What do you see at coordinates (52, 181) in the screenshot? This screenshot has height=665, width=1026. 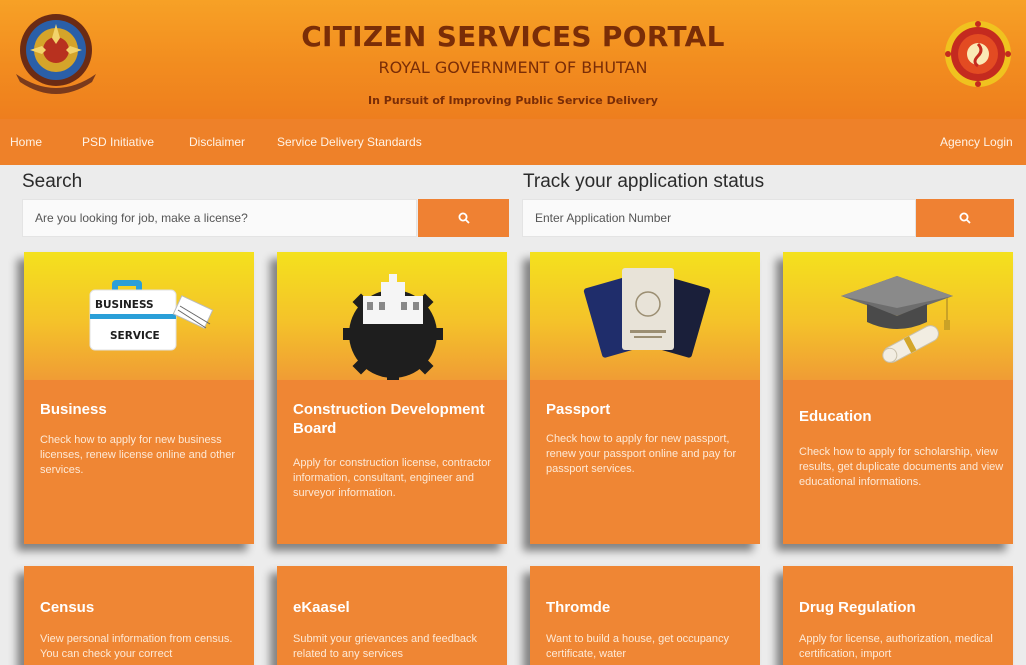 I see `search-heading: Search` at bounding box center [52, 181].